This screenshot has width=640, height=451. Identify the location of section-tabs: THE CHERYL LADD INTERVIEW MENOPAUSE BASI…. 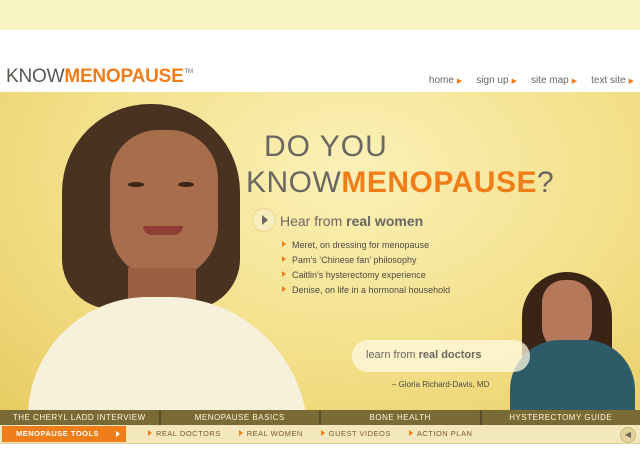
(320, 417).